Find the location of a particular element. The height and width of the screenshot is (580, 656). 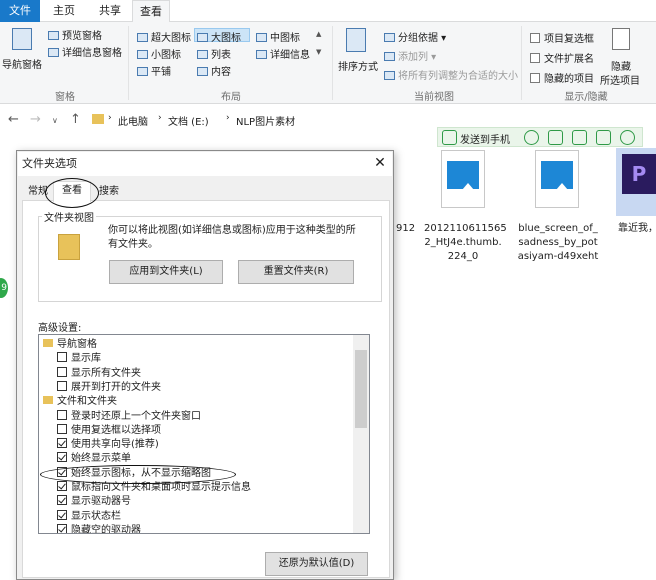

gear-icon is located at coordinates (627, 137).